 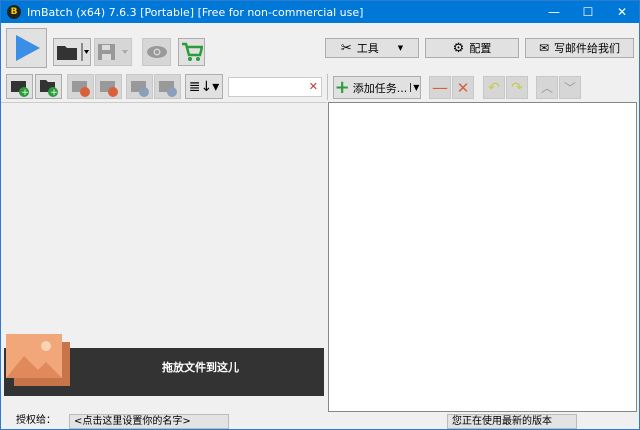 I want to click on tools-button: ✂ 工具 ▼, so click(x=372, y=48).